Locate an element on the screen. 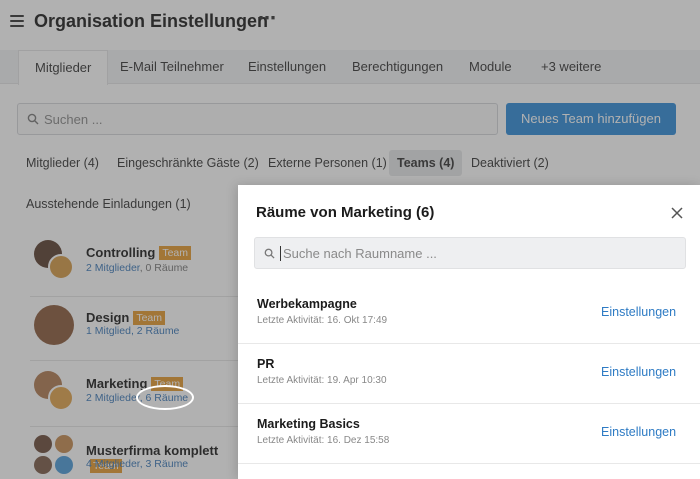  highlight-ring is located at coordinates (165, 397).